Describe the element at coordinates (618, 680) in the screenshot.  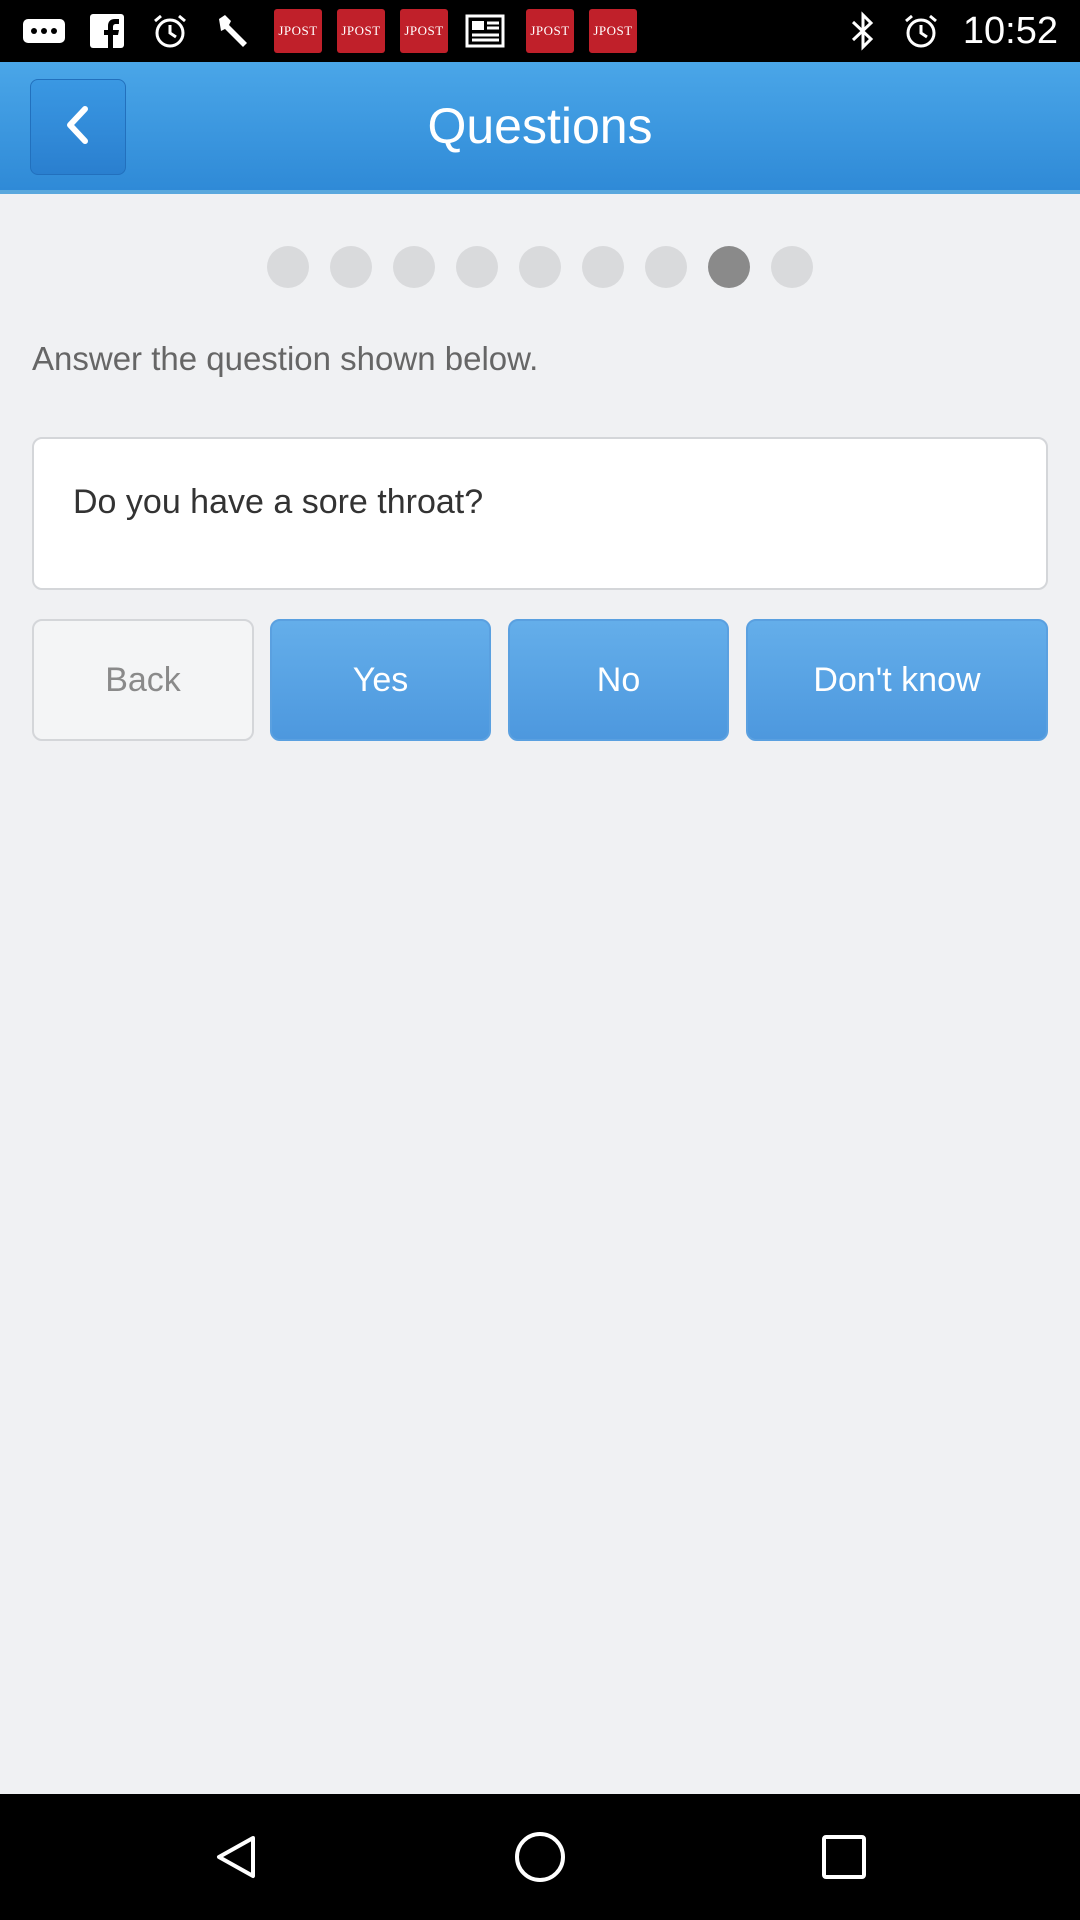
I see `no-button: No` at that location.